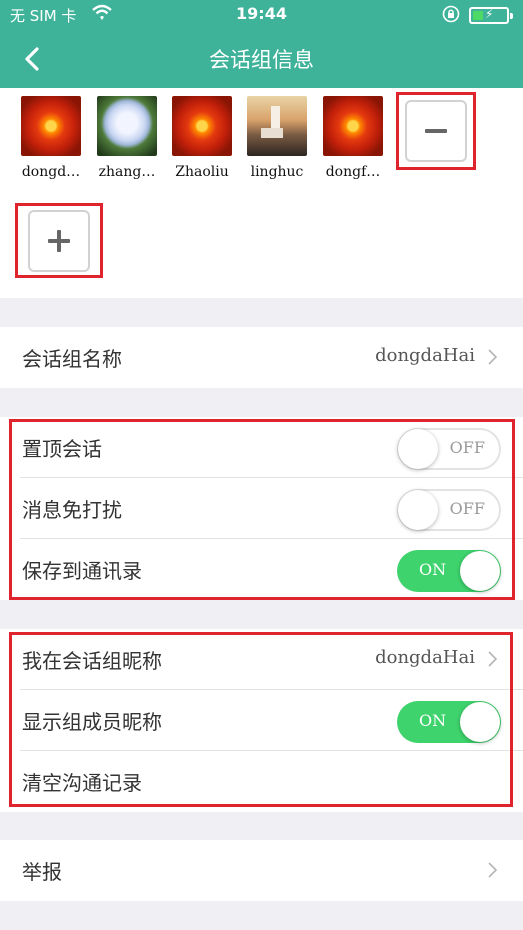 The image size is (523, 930). I want to click on member-item: linghuc, so click(277, 138).